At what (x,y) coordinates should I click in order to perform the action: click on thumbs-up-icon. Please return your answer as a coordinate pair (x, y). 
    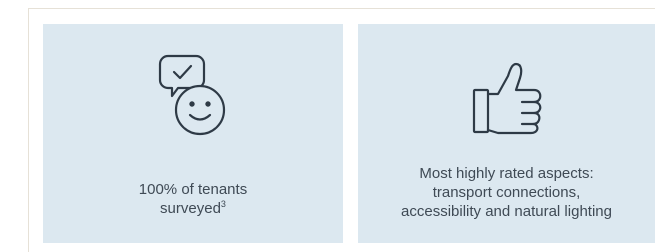
    Looking at the image, I should click on (506, 98).